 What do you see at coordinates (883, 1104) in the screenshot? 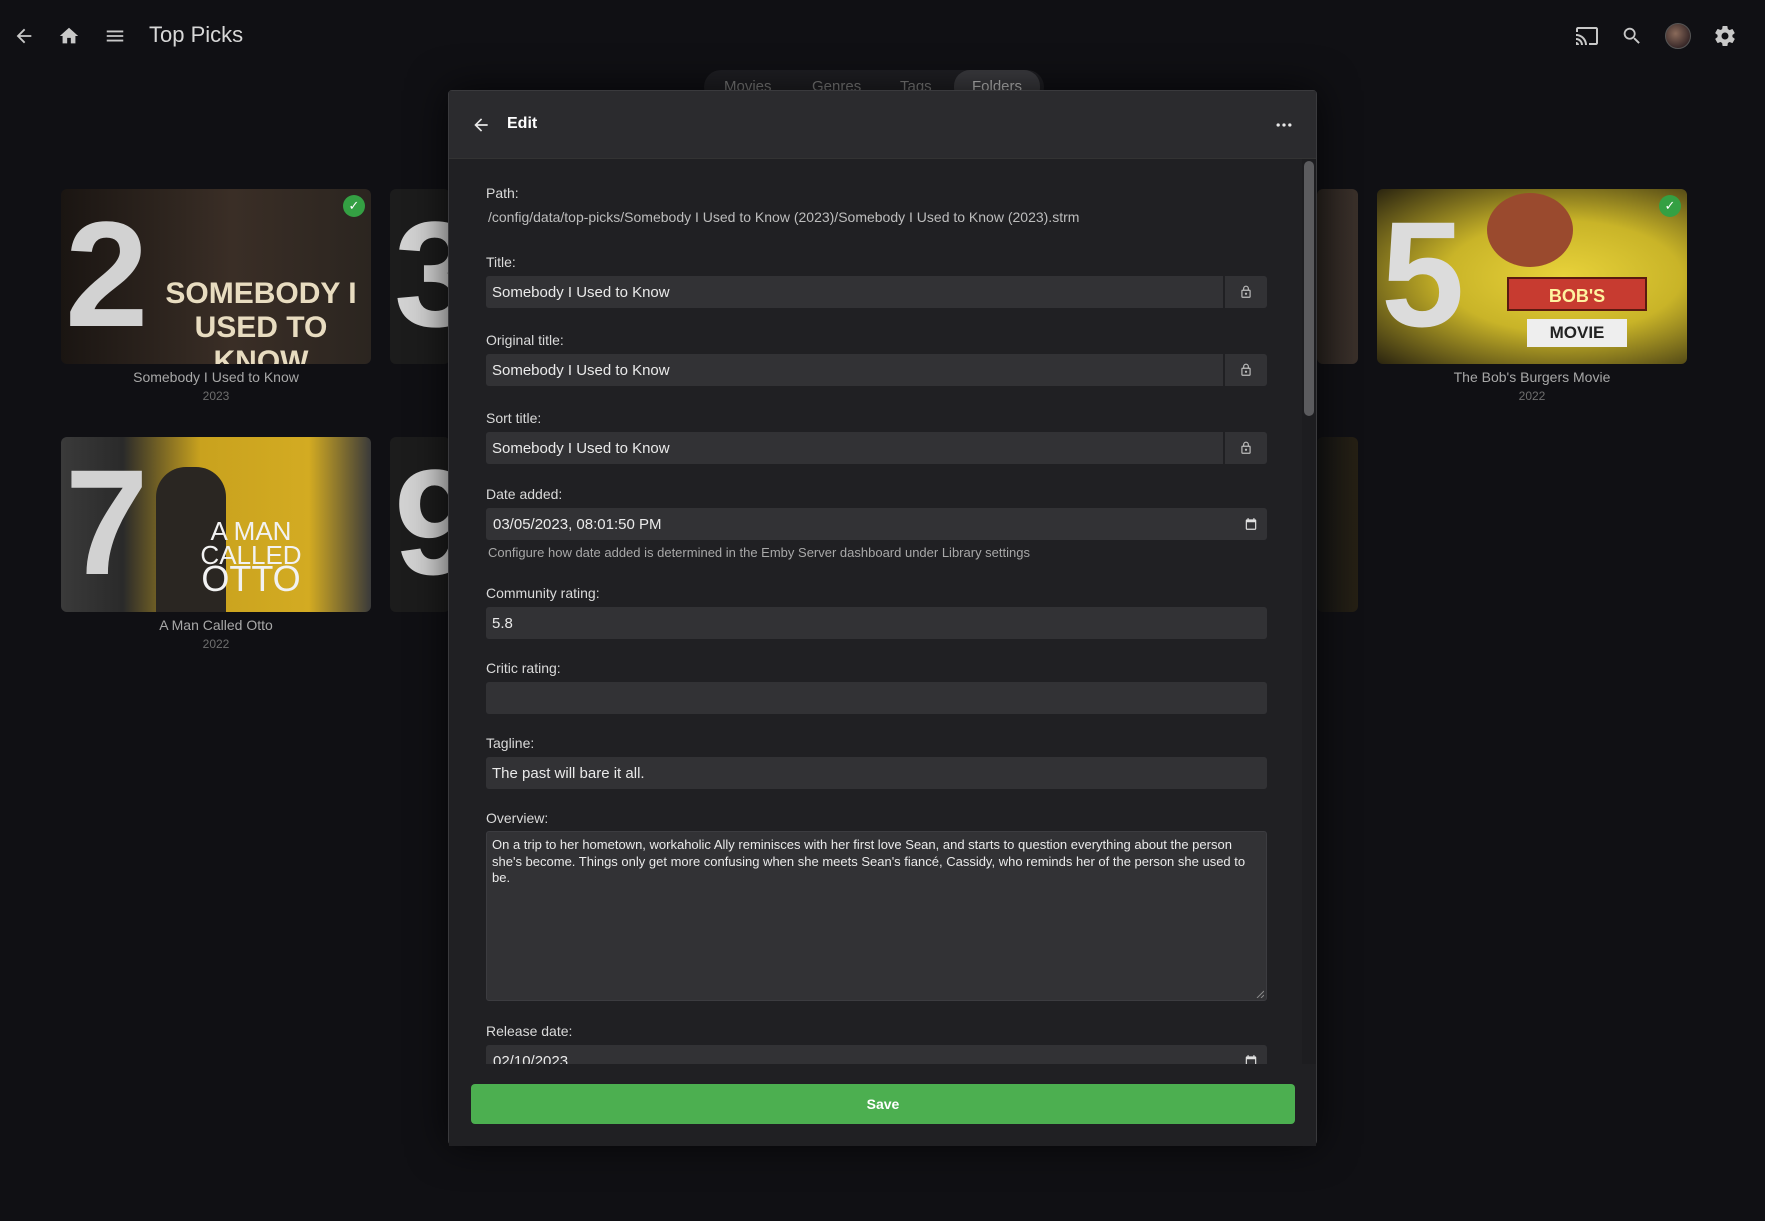
I see `save-button: Save` at bounding box center [883, 1104].